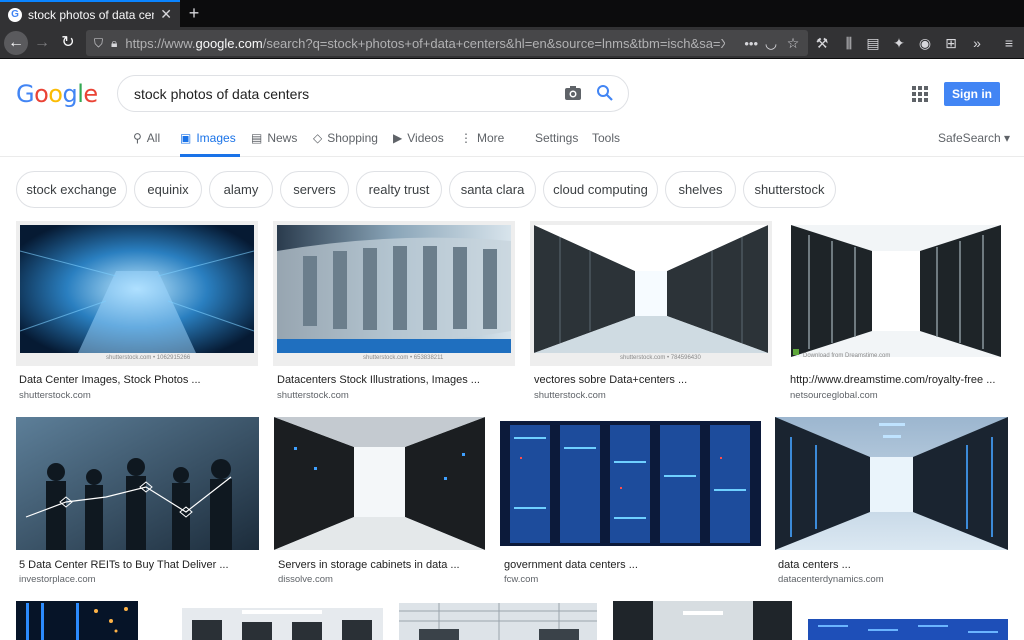 This screenshot has height=640, width=1024. What do you see at coordinates (15, 14) in the screenshot?
I see `google-favicon-icon: G` at bounding box center [15, 14].